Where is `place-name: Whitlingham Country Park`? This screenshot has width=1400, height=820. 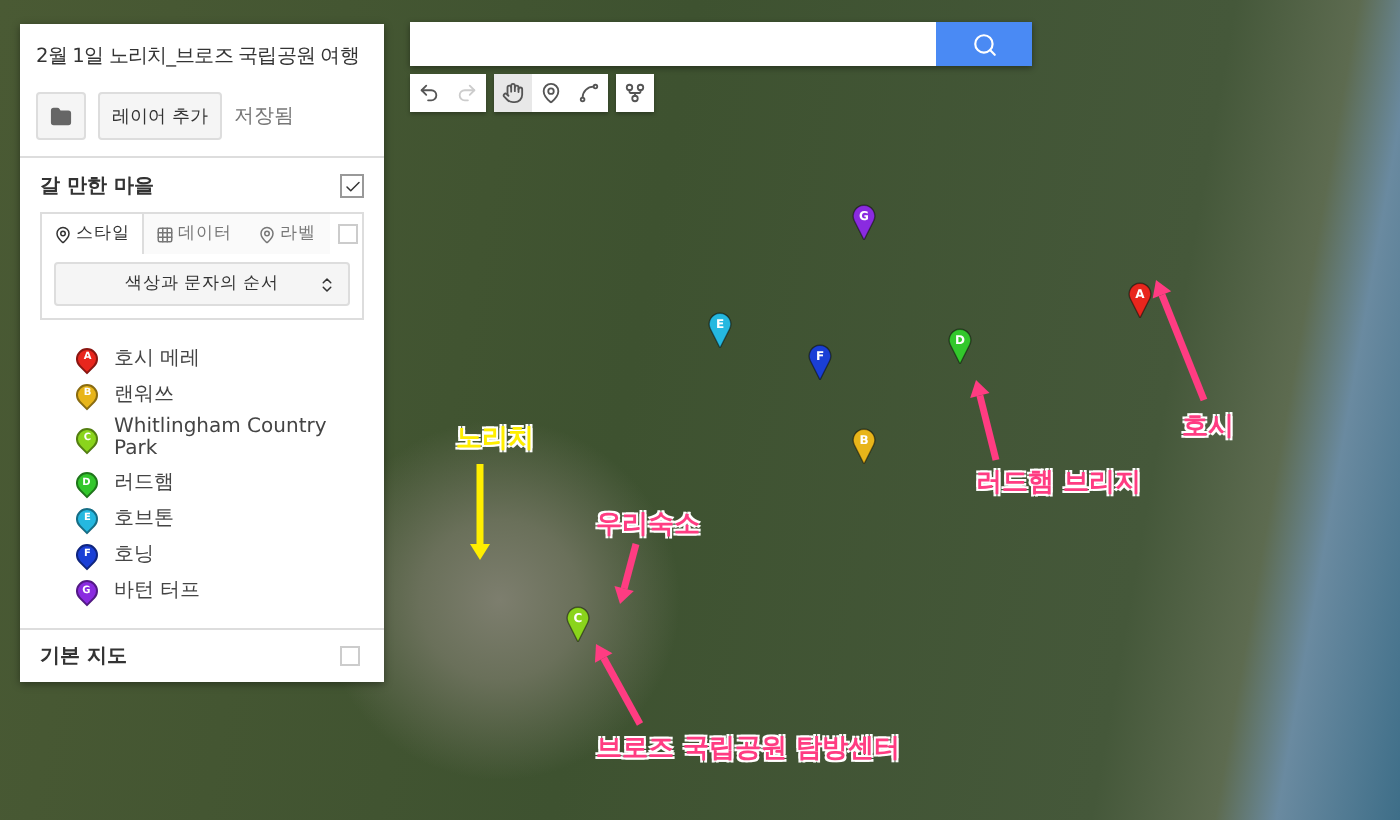
place-name: Whitlingham Country Park is located at coordinates (239, 438).